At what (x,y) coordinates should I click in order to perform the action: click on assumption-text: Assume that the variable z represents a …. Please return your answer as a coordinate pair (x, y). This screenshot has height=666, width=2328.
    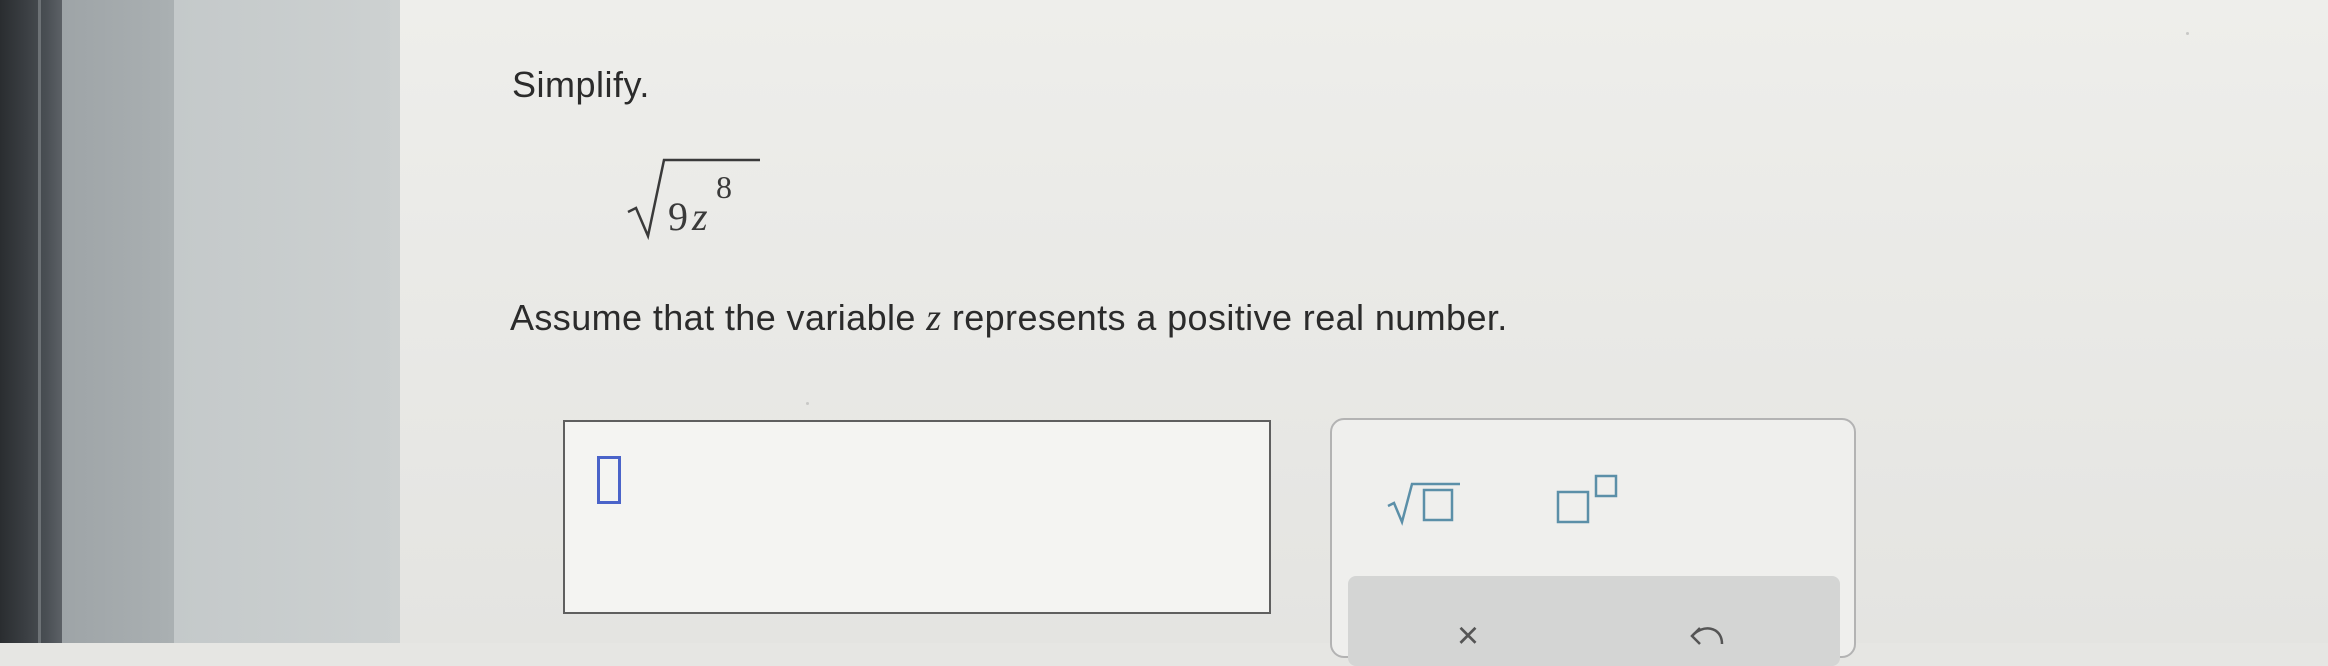
    Looking at the image, I should click on (1009, 318).